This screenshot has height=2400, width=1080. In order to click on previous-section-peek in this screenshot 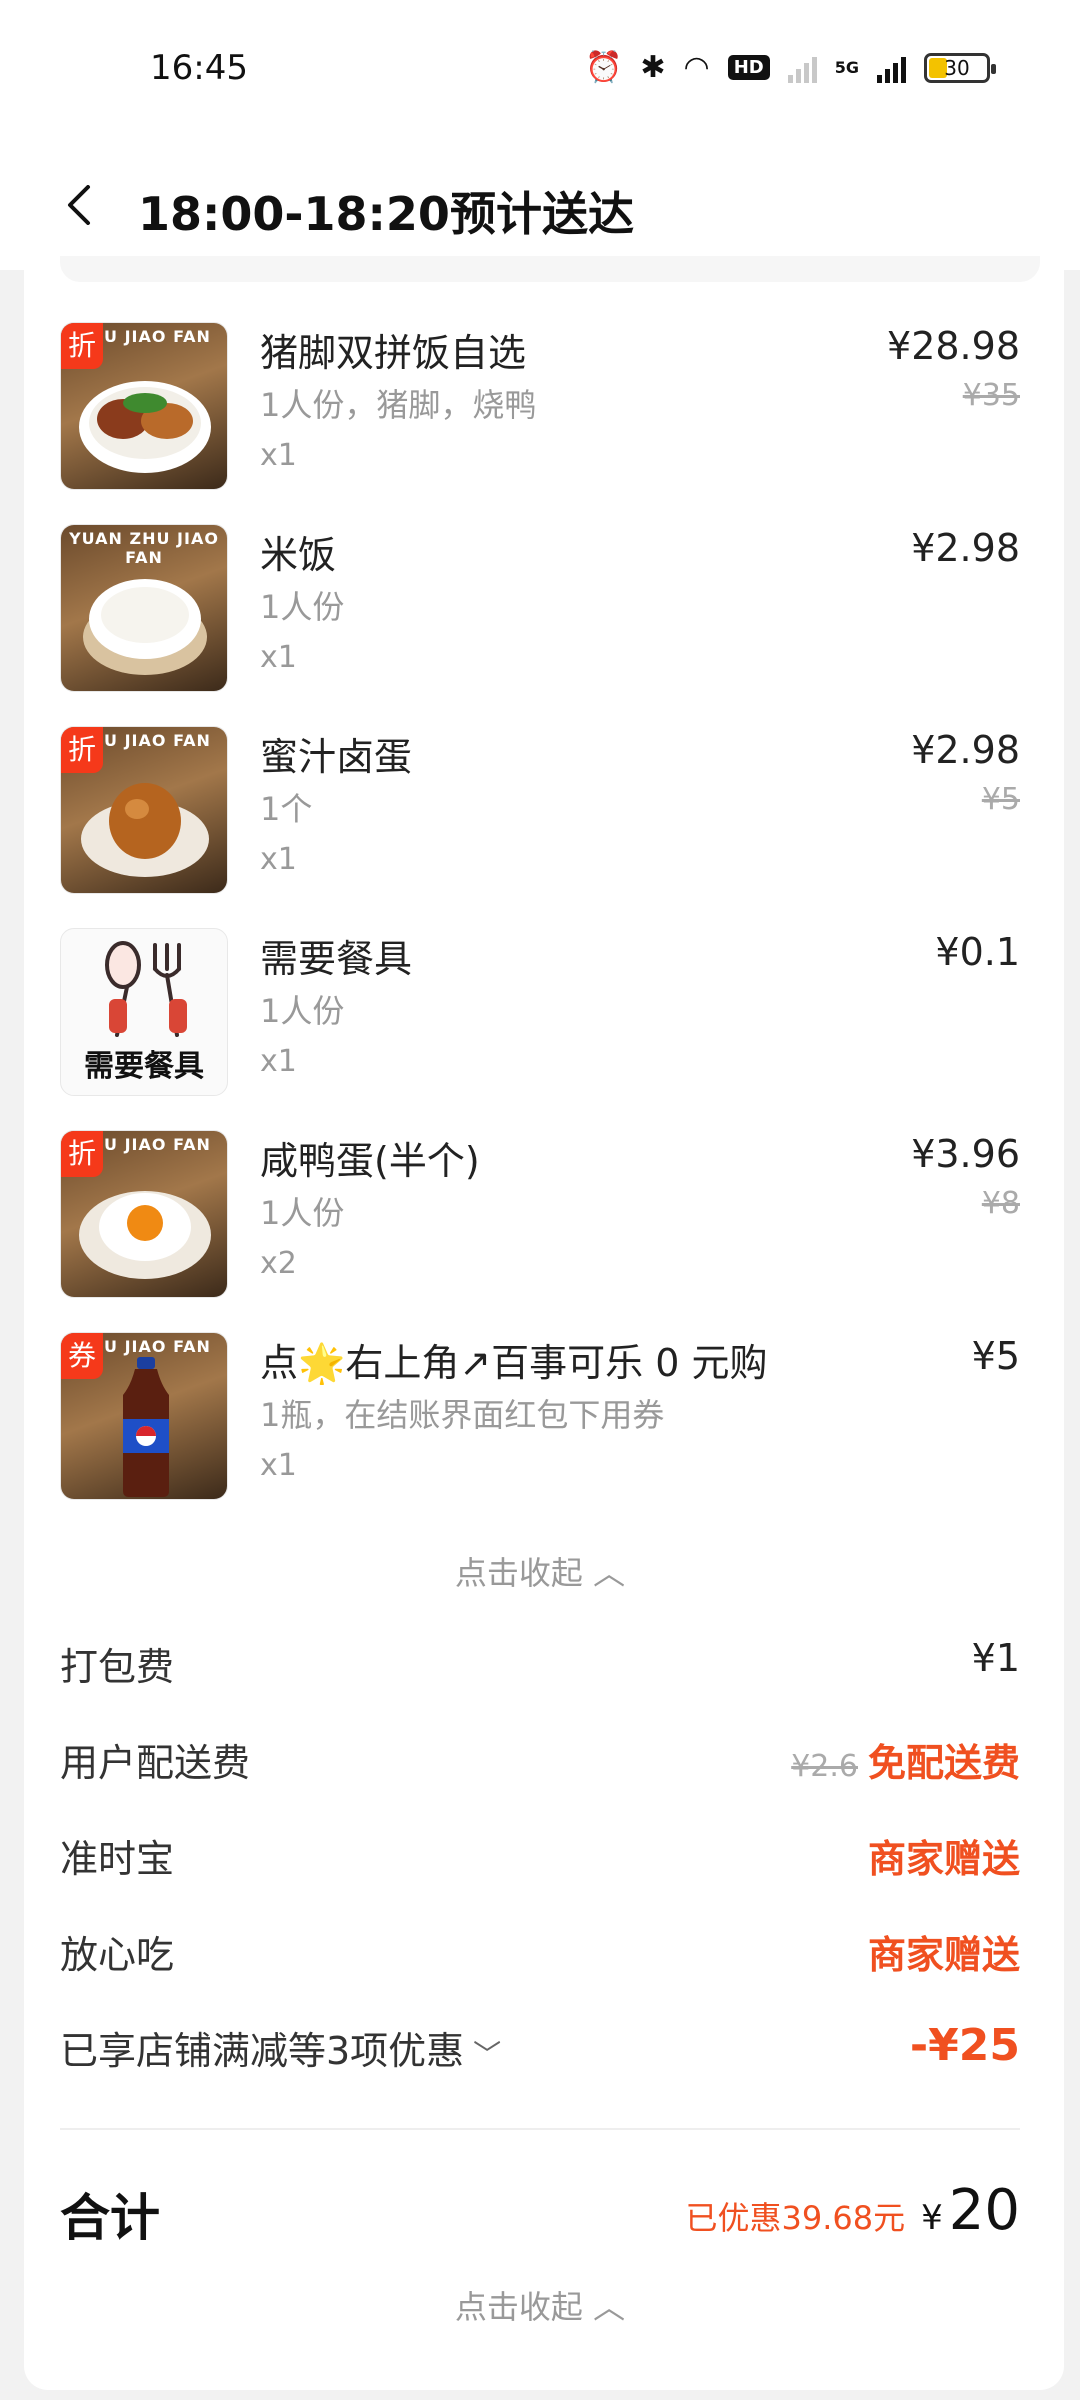, I will do `click(550, 269)`.